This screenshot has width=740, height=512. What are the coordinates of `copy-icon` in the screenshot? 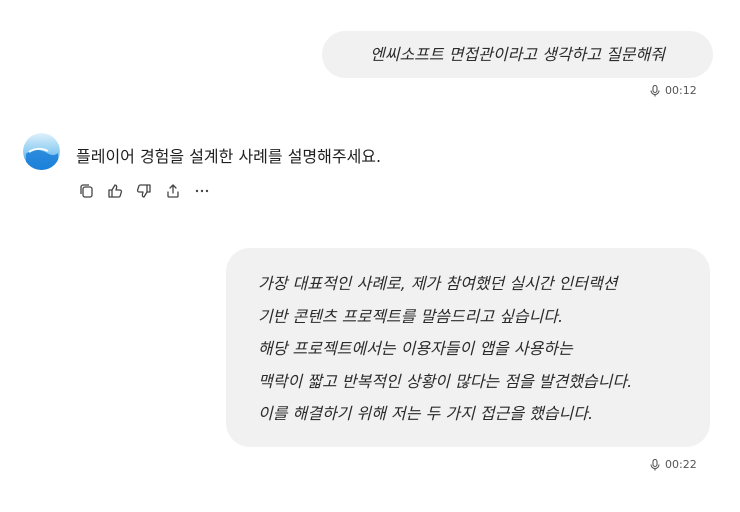 It's located at (86, 191).